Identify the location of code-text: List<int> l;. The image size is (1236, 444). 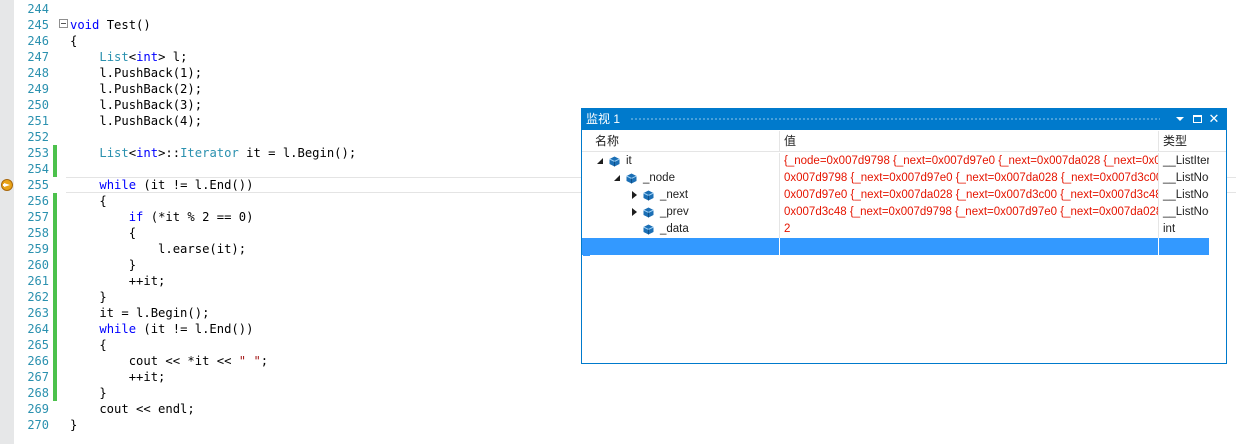
(128, 57).